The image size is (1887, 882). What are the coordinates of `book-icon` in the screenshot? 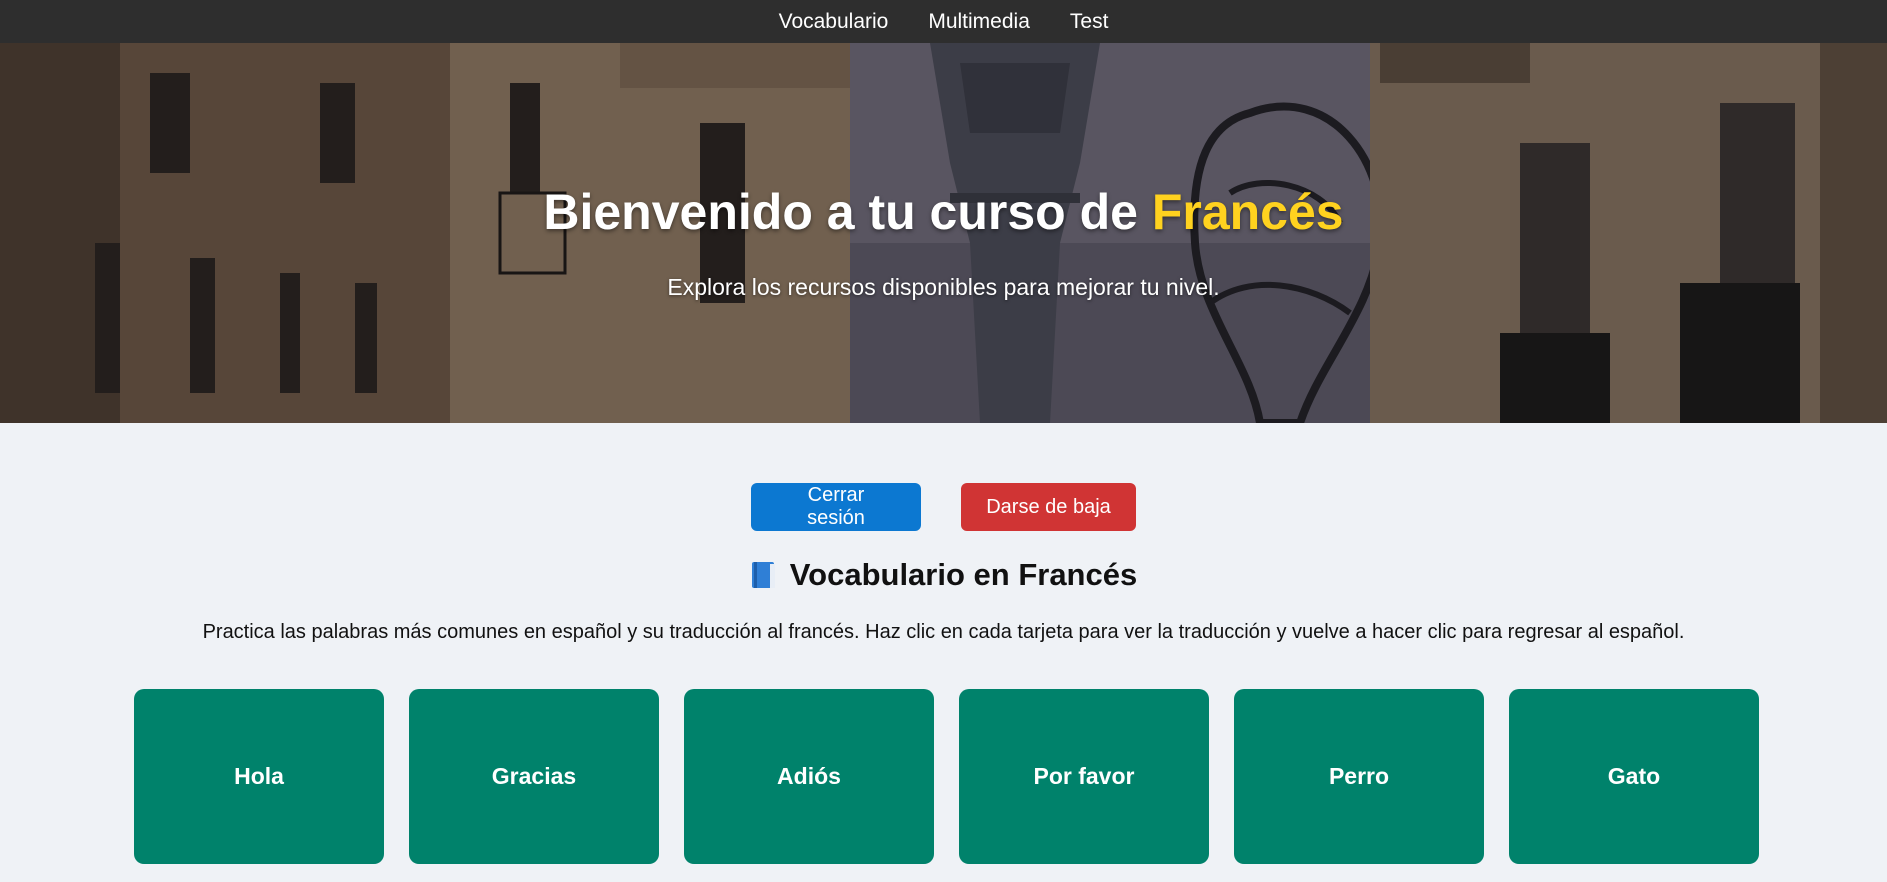 It's located at (764, 575).